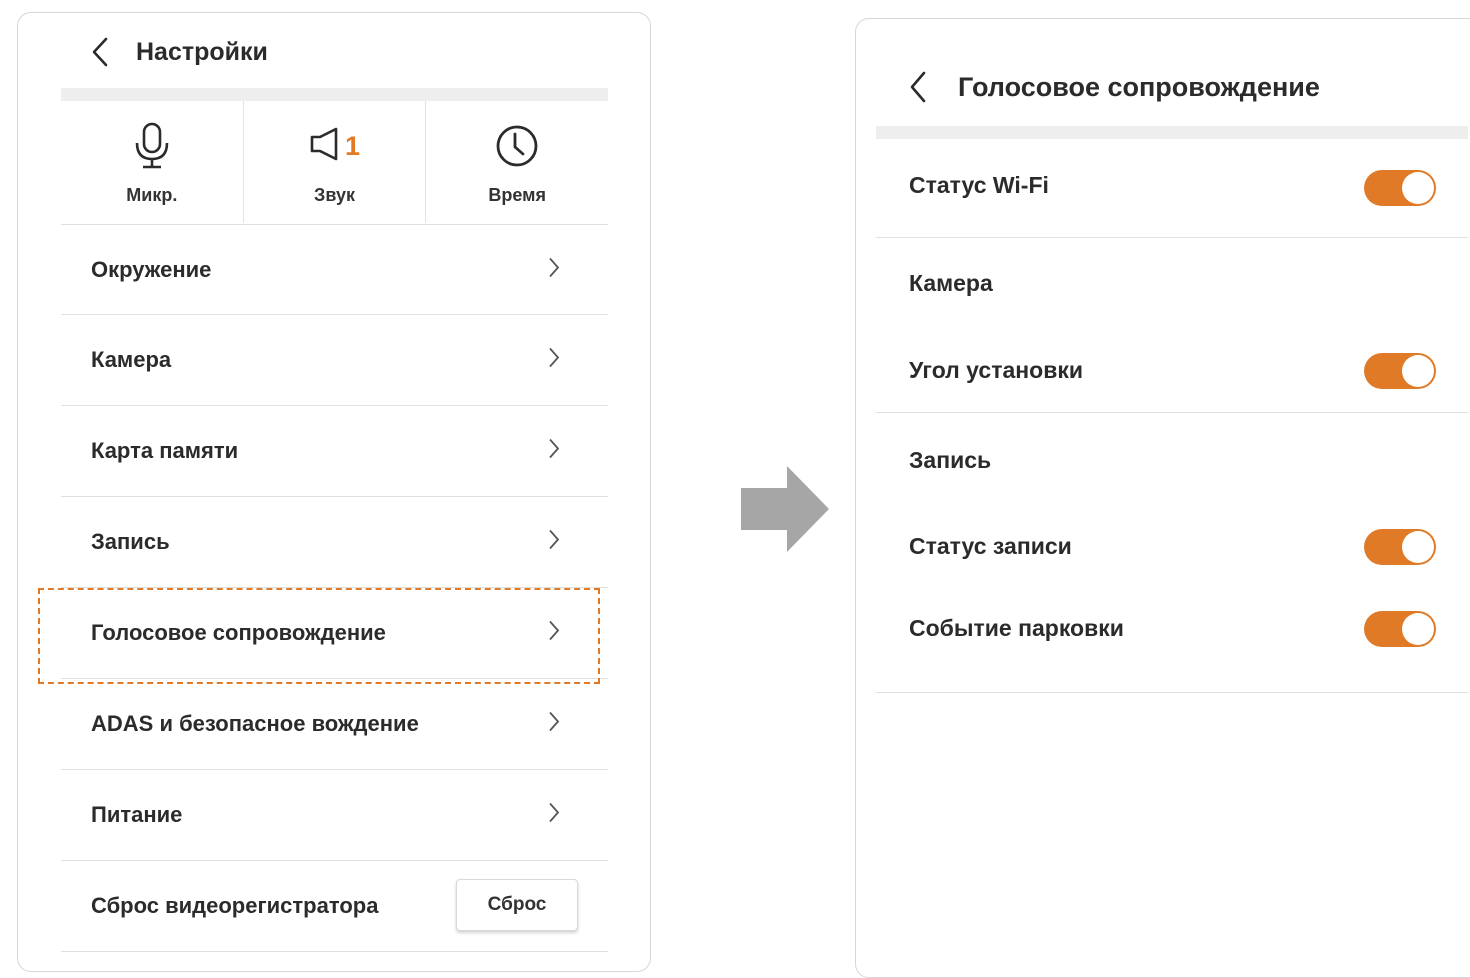  I want to click on parking-event-toggle, so click(1400, 629).